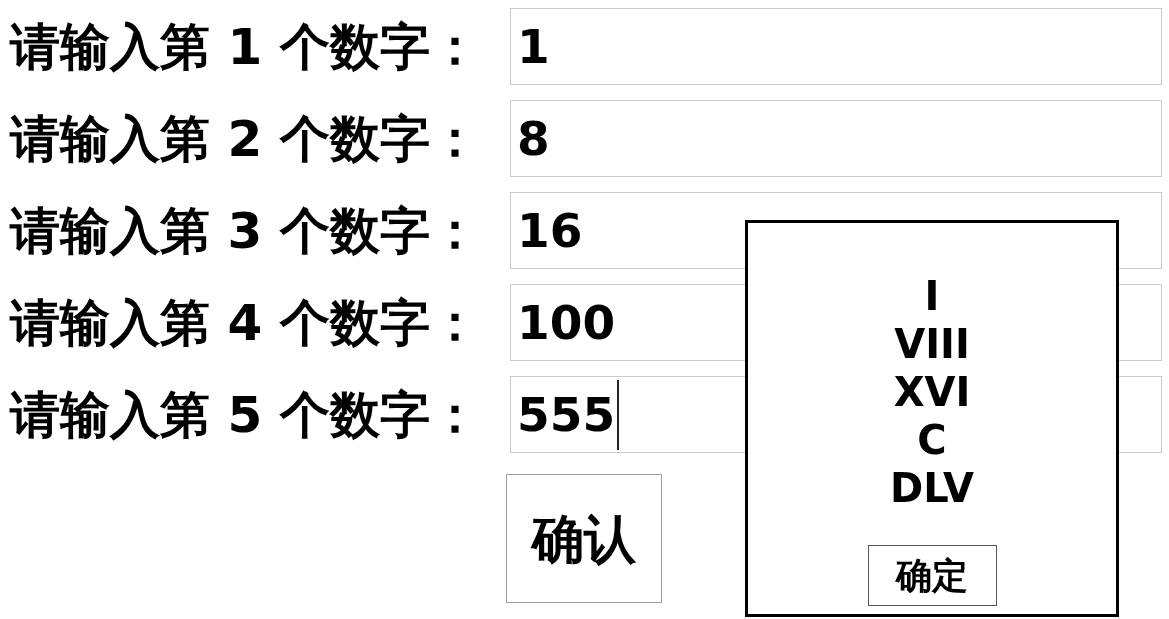  What do you see at coordinates (932, 575) in the screenshot?
I see `ok-button: 确定` at bounding box center [932, 575].